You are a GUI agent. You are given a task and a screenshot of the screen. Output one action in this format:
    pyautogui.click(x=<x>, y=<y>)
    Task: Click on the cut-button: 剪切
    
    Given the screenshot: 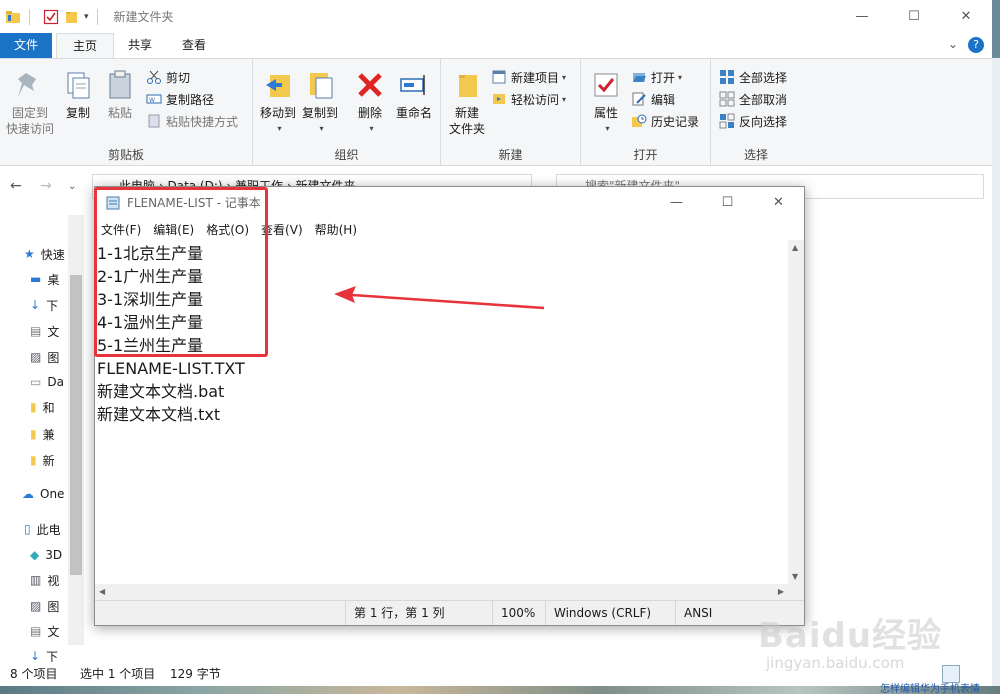 What is the action you would take?
    pyautogui.click(x=168, y=77)
    